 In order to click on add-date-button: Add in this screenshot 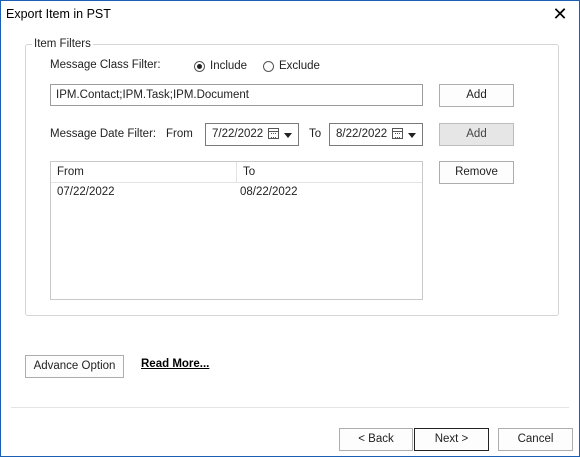, I will do `click(476, 134)`.